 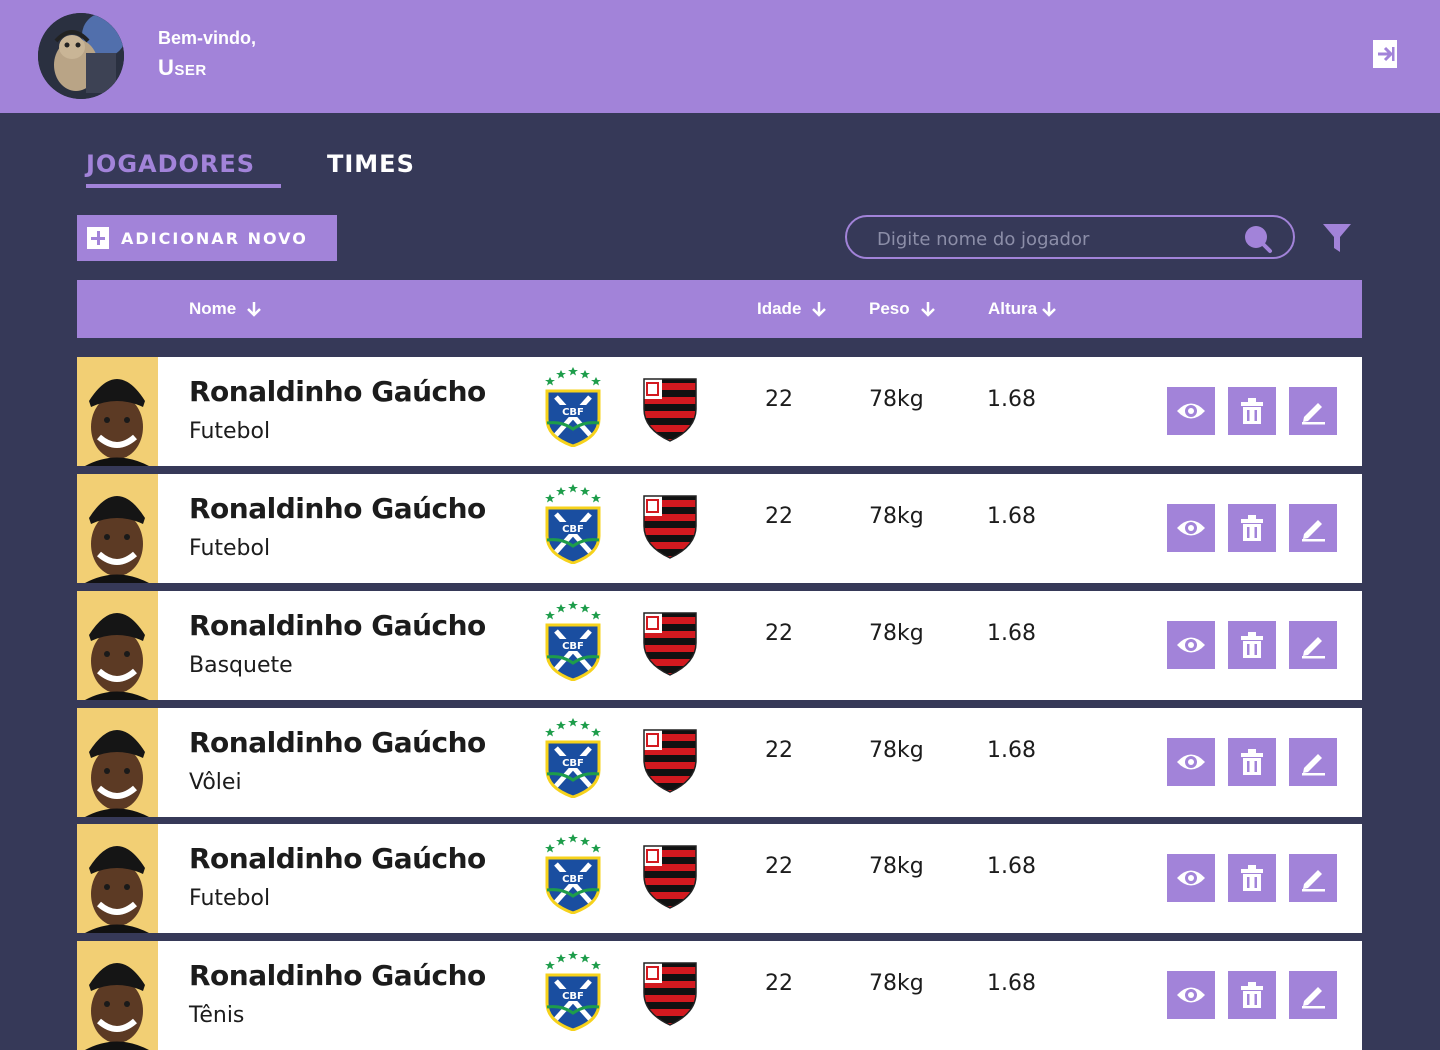 I want to click on logout-icon, so click(x=1385, y=54).